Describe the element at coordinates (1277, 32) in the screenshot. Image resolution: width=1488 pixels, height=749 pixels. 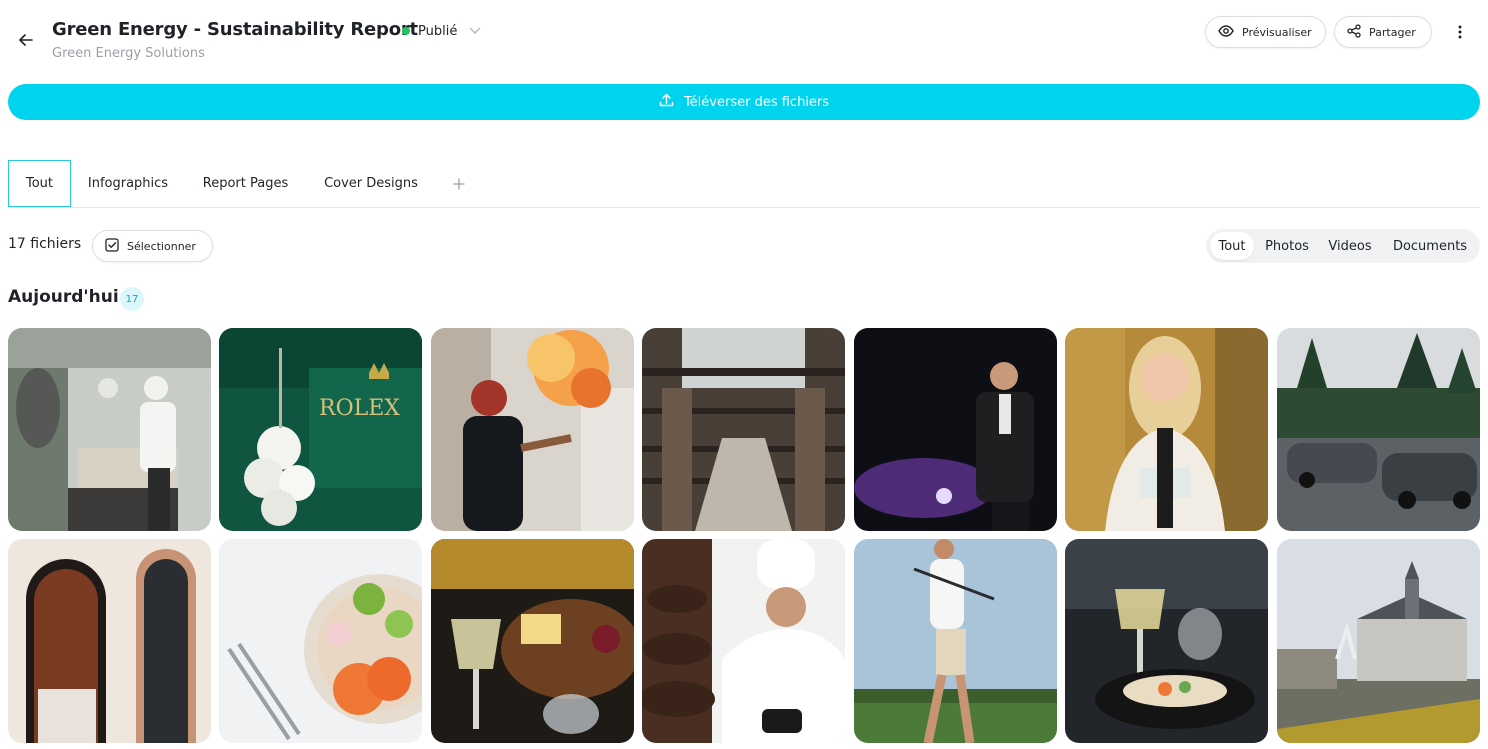
I see `preview-label: Prévisualiser` at that location.